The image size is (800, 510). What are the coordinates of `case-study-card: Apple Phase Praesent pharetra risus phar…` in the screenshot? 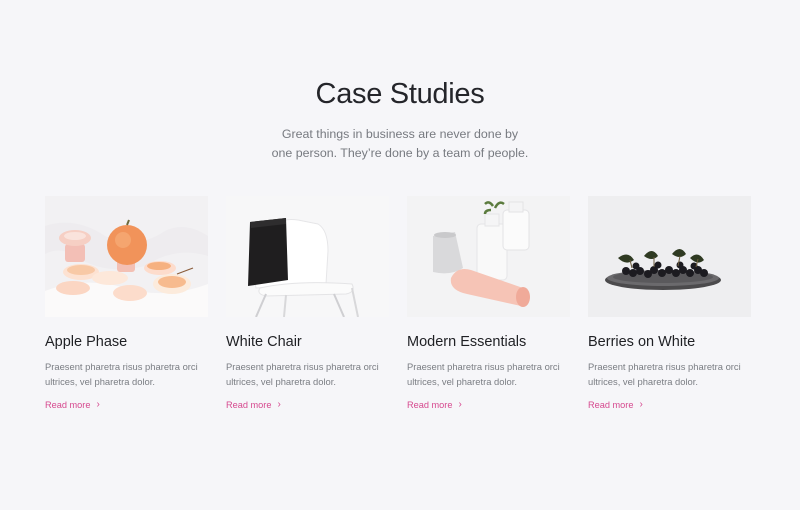 It's located at (126, 304).